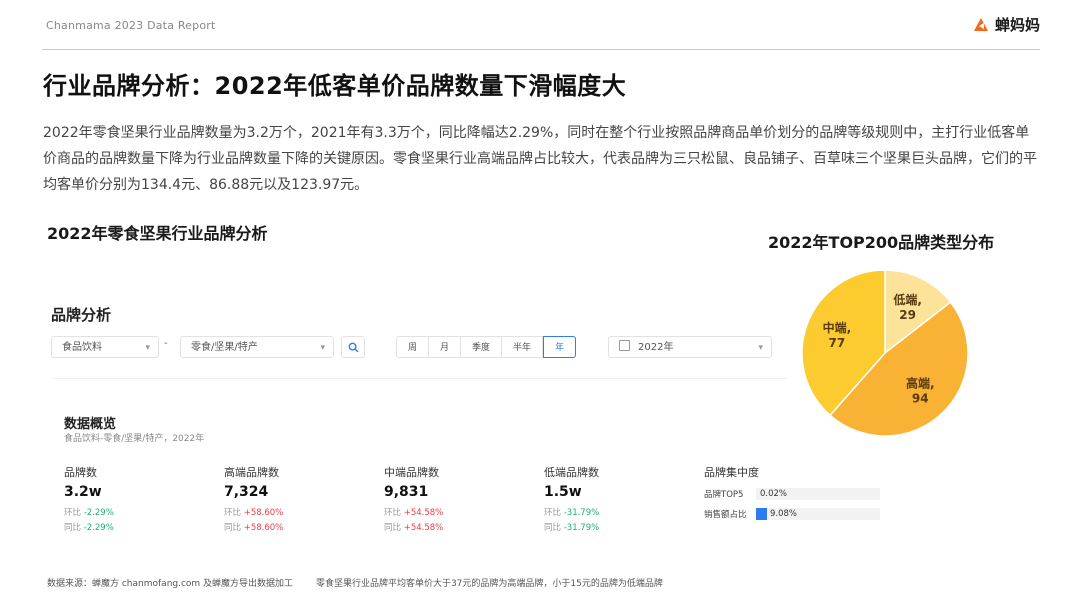  I want to click on pie-chart-svg: 低端,29 高端,94 中端,77, so click(885, 353).